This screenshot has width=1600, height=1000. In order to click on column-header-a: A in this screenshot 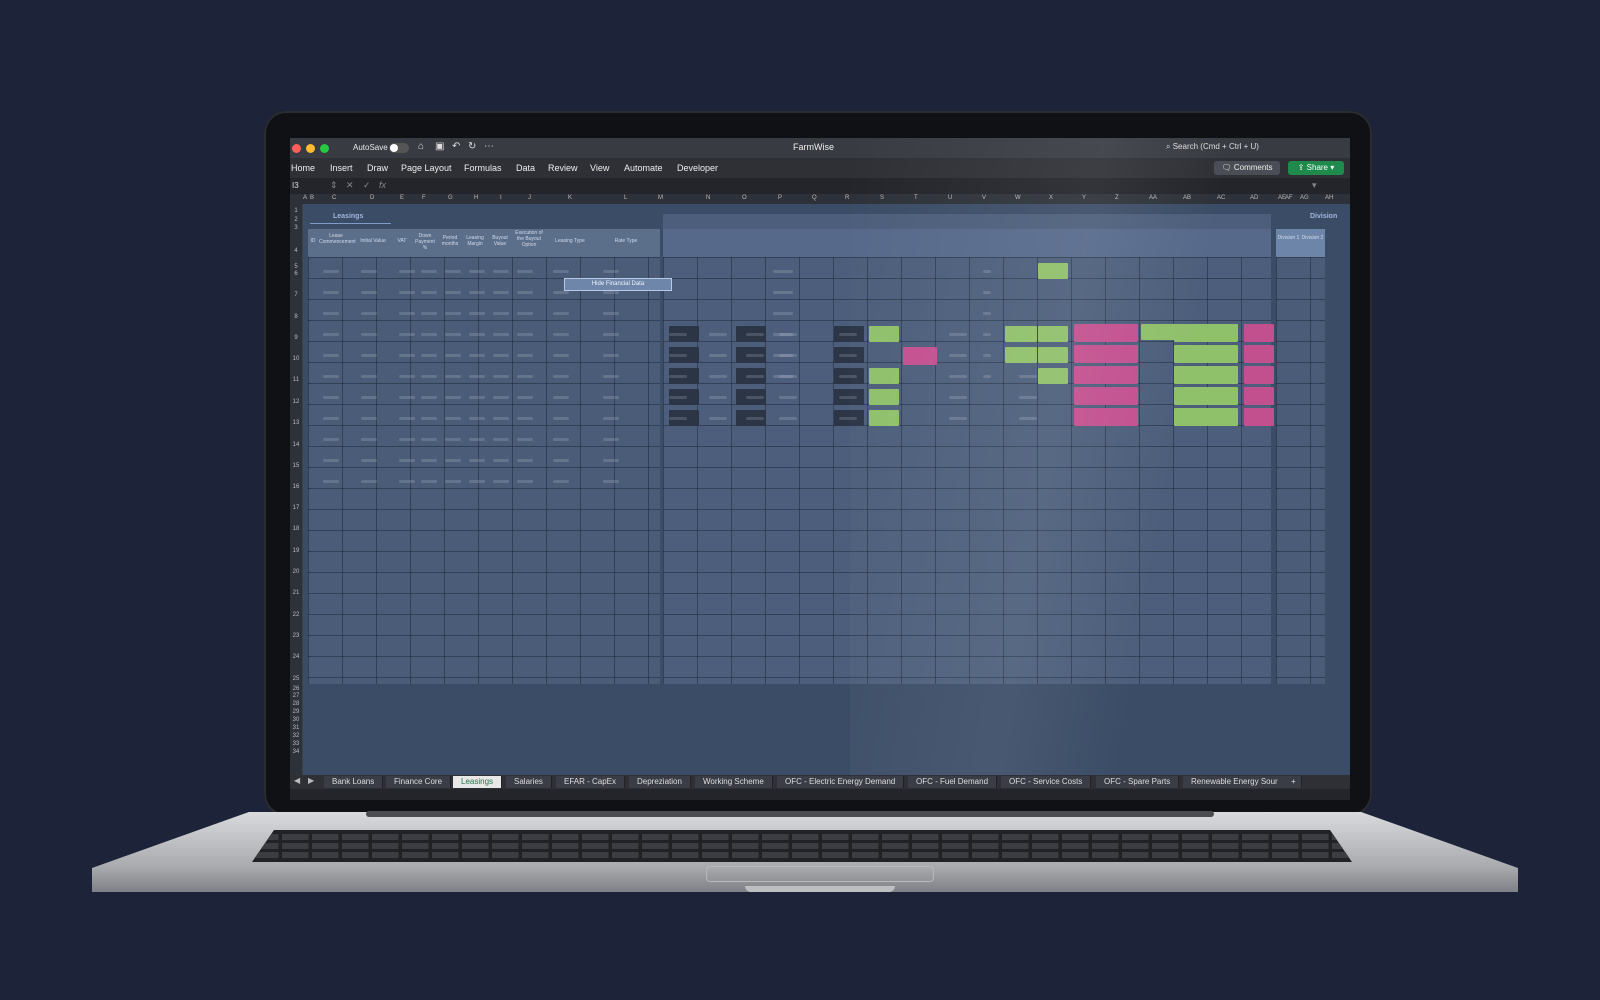, I will do `click(305, 198)`.